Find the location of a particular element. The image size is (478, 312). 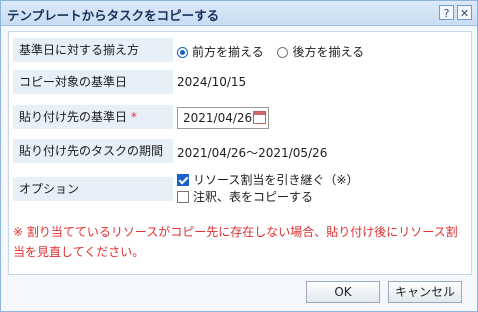

align-back-radio is located at coordinates (283, 52).